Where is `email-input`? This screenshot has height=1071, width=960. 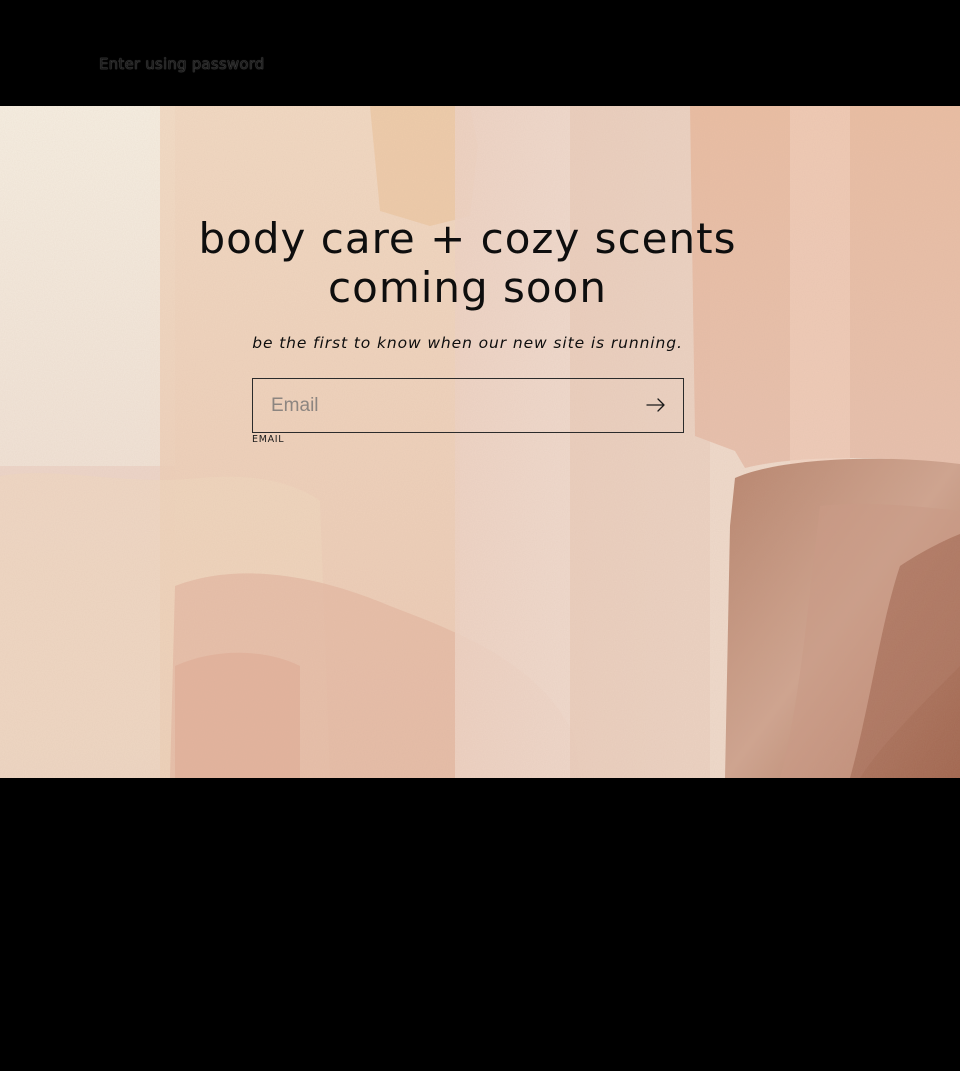
email-input is located at coordinates (468, 405).